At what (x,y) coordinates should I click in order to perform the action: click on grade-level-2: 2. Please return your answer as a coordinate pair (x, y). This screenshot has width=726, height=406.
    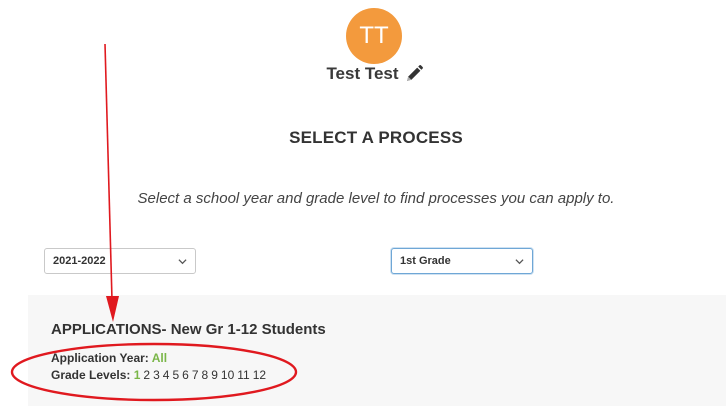
    Looking at the image, I should click on (146, 375).